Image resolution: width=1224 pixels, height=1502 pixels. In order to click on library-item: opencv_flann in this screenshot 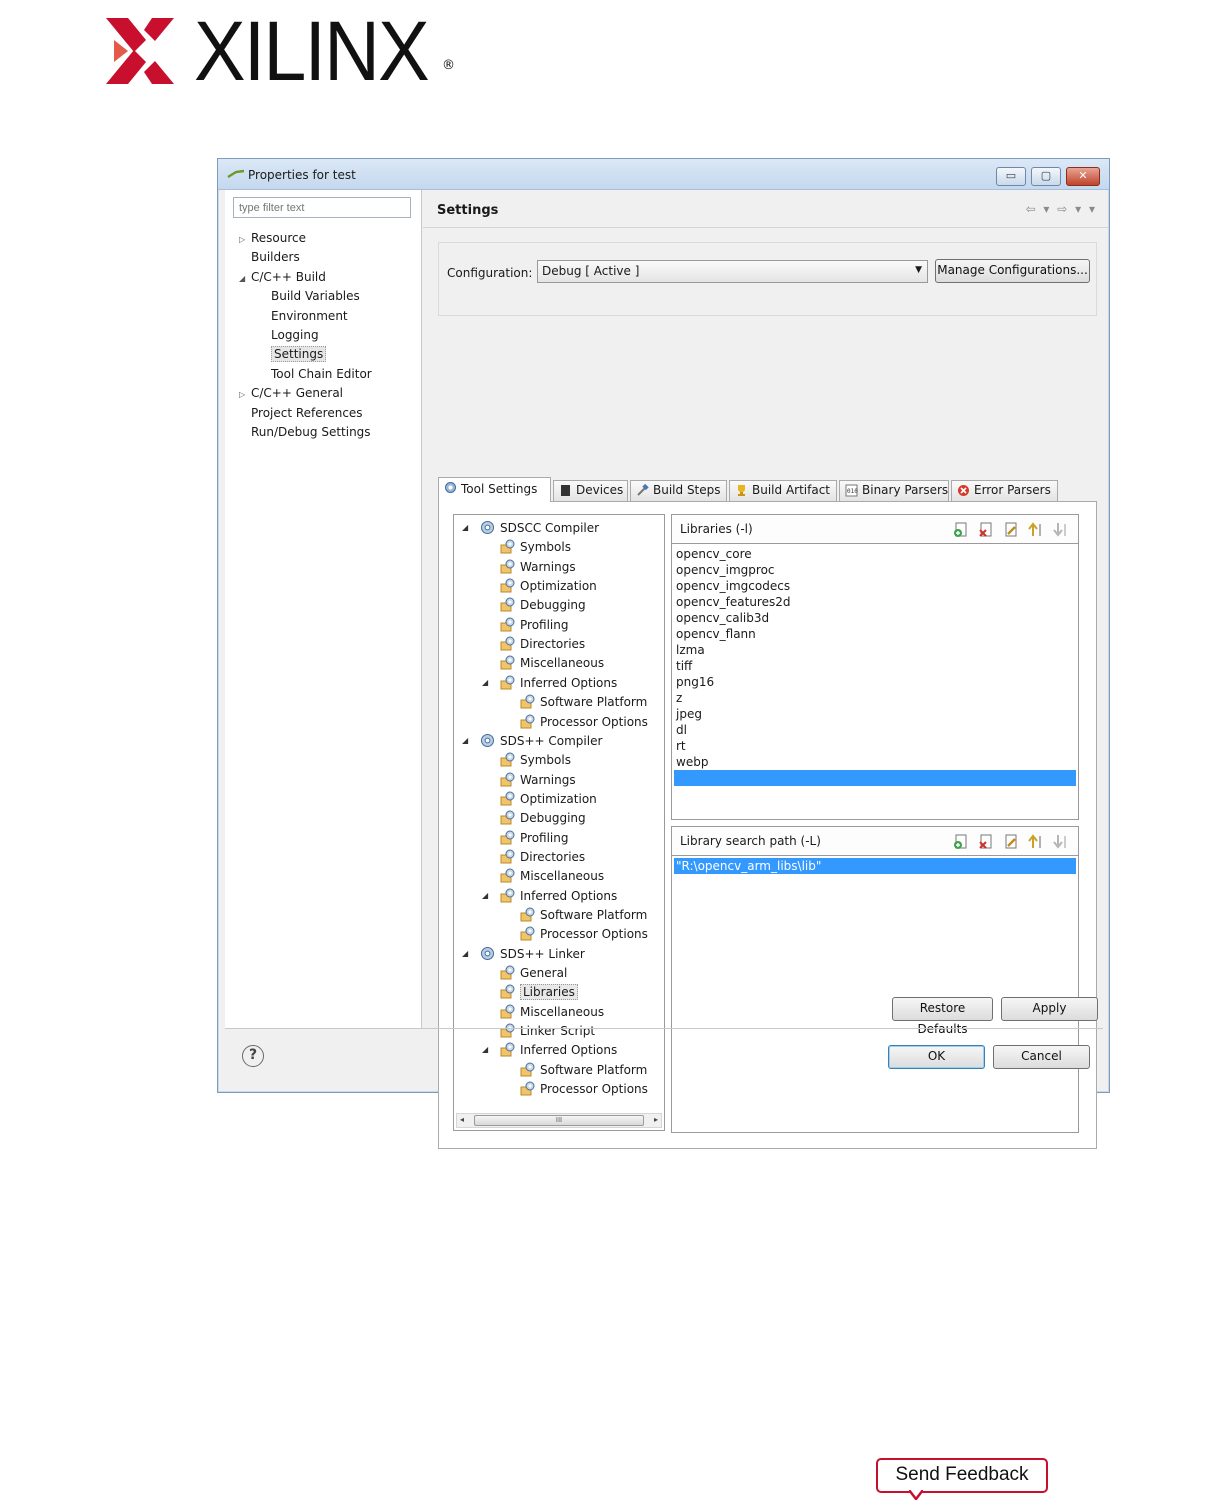, I will do `click(875, 634)`.